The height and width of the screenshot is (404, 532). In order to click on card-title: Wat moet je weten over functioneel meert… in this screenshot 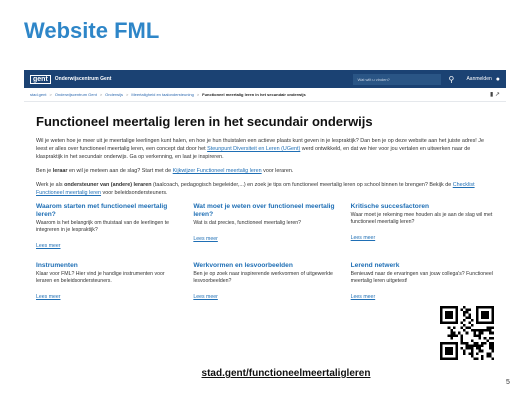, I will do `click(264, 211)`.